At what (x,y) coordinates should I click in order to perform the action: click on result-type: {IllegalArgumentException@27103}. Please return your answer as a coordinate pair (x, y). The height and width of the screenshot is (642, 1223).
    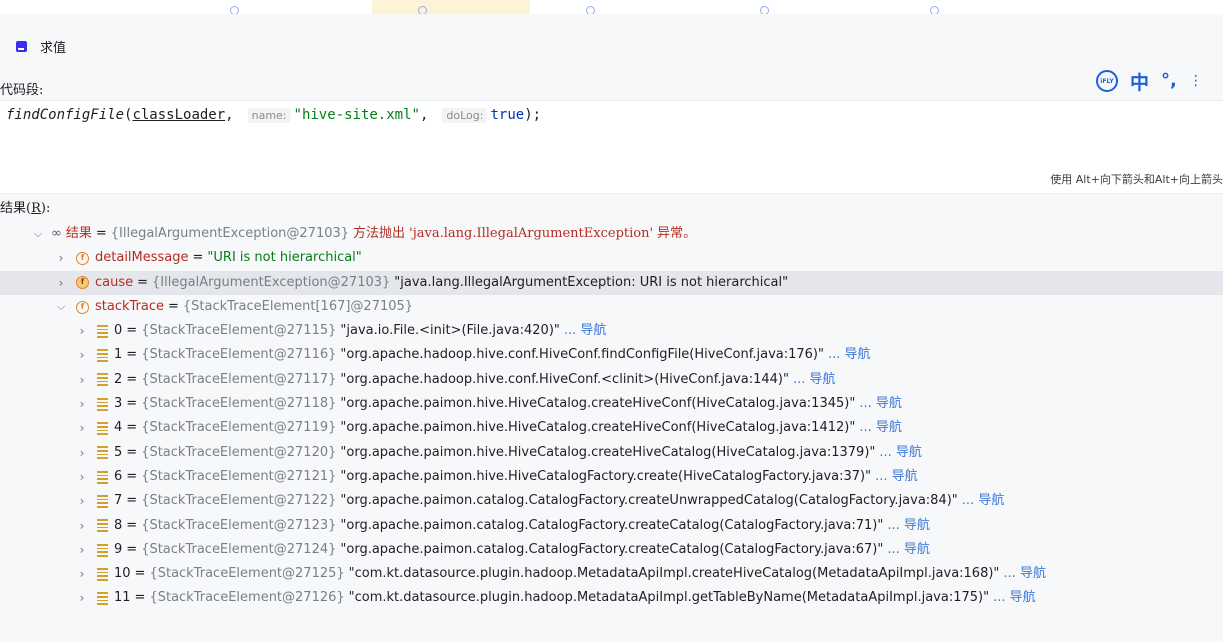
    Looking at the image, I should click on (230, 233).